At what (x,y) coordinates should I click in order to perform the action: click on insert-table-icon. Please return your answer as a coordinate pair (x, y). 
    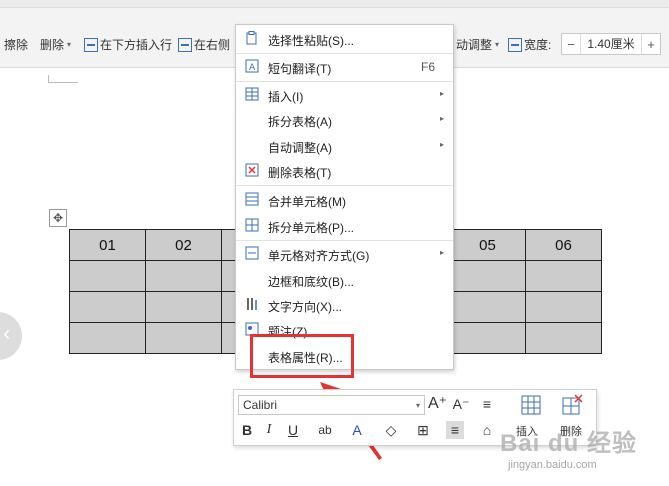
    Looking at the image, I should click on (531, 405).